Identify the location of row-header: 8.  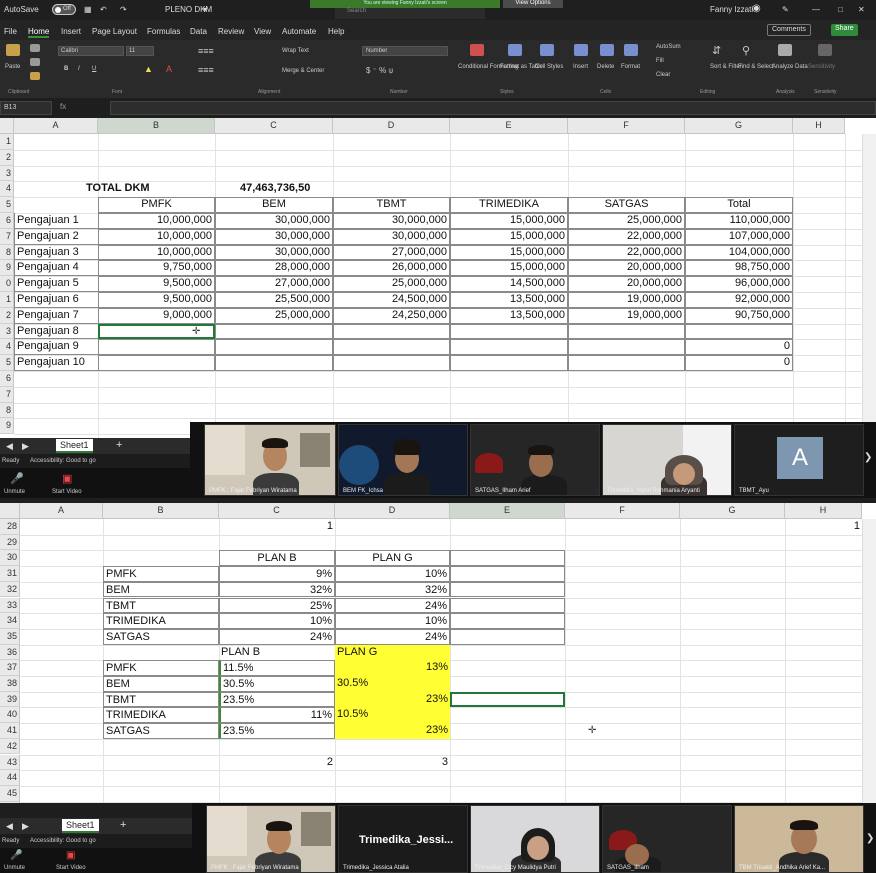
(7, 410).